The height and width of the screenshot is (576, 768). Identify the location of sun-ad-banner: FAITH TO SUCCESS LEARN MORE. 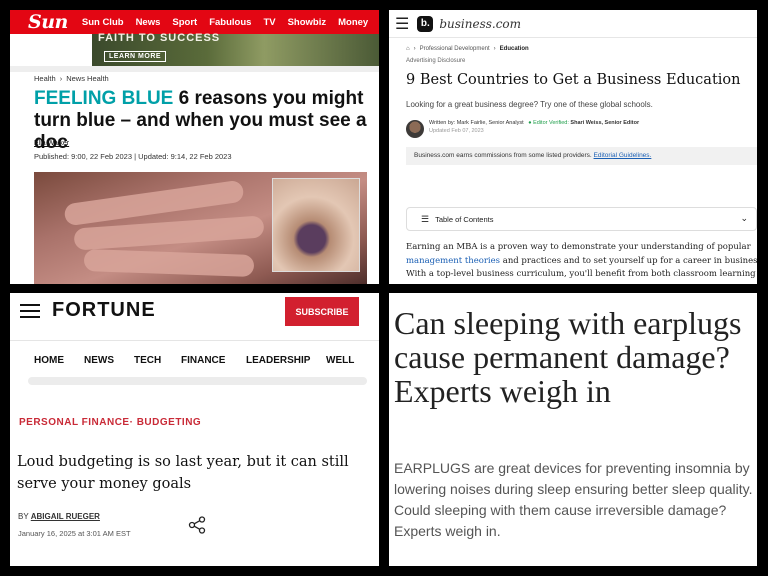
(235, 49).